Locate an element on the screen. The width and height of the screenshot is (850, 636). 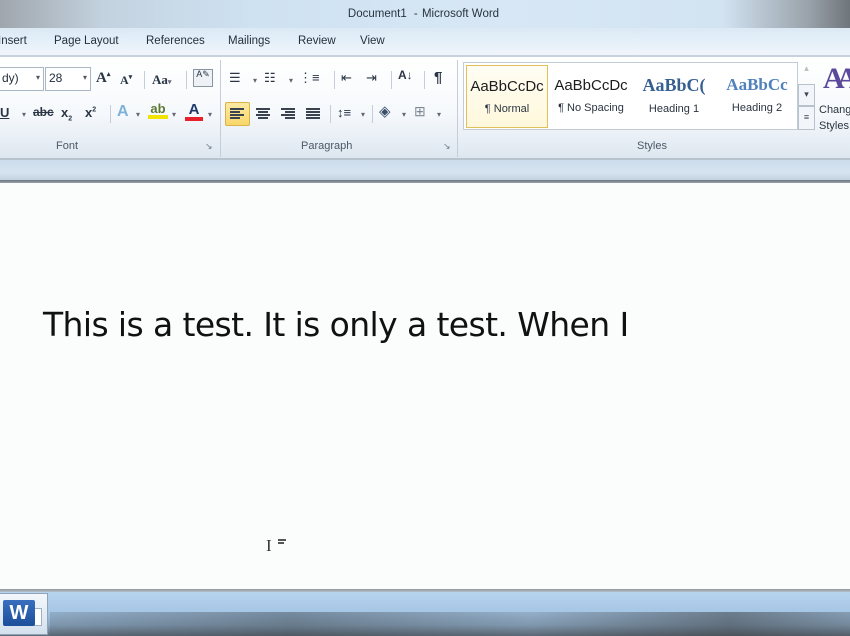
ruler-area is located at coordinates (425, 170).